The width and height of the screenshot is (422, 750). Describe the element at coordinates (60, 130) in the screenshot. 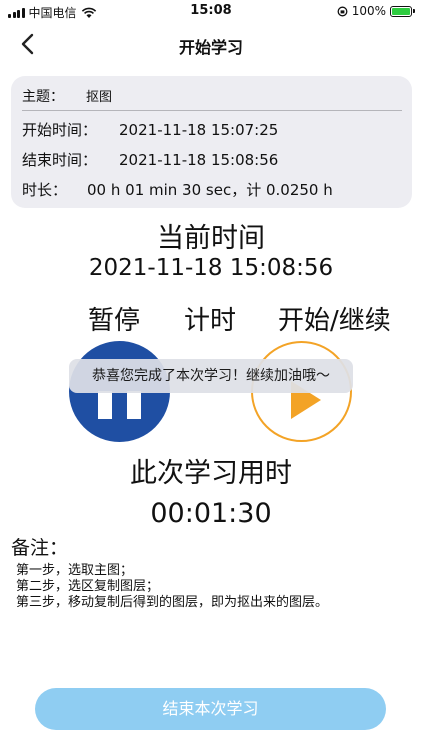

I see `start-time-label: 开始时间：` at that location.